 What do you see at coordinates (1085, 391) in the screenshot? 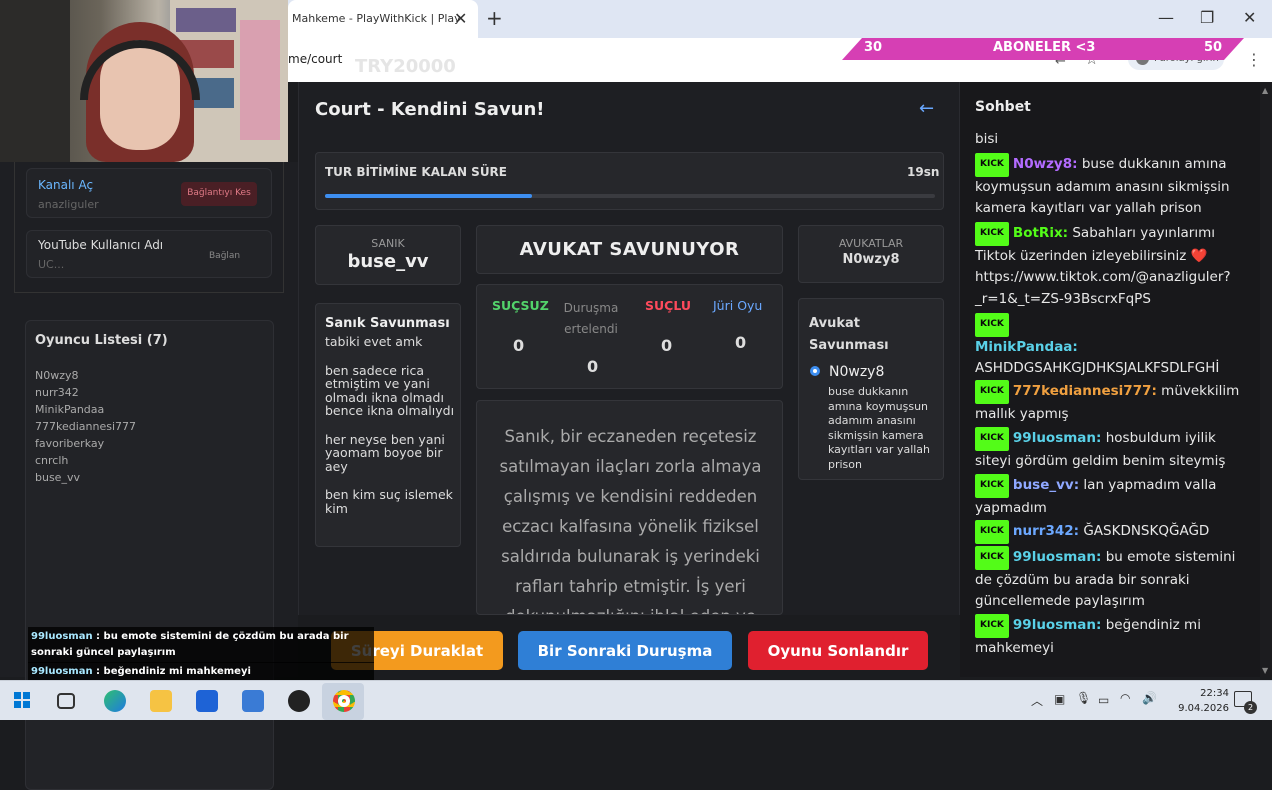
I see `chat-username: 777kediannesi777:` at bounding box center [1085, 391].